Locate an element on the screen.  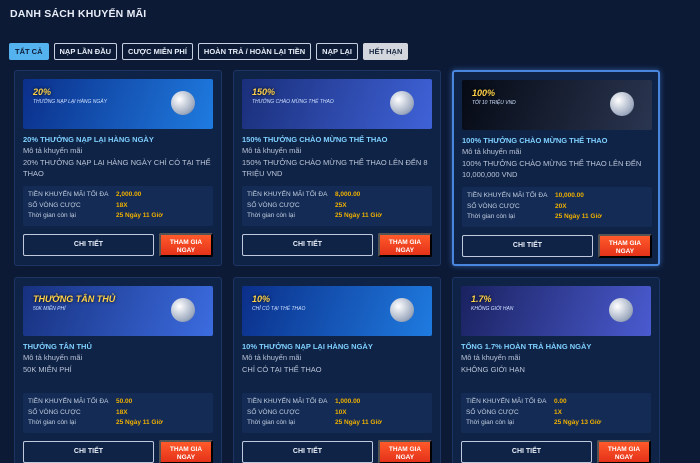
banner-subline: TỚI 10 TRIỆU VND is located at coordinates (494, 103).